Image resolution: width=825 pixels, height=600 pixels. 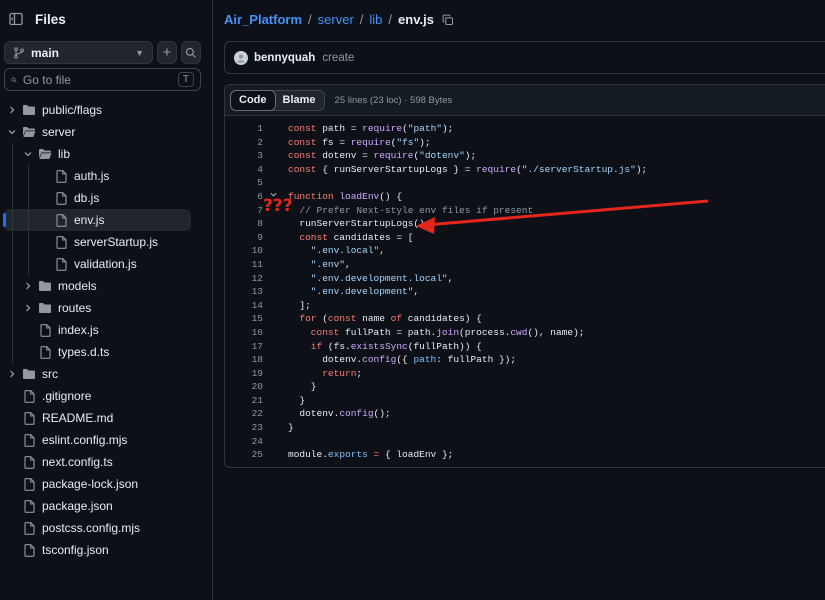 What do you see at coordinates (525, 224) in the screenshot?
I see `code-line: 8 runServerStartupLogs();` at bounding box center [525, 224].